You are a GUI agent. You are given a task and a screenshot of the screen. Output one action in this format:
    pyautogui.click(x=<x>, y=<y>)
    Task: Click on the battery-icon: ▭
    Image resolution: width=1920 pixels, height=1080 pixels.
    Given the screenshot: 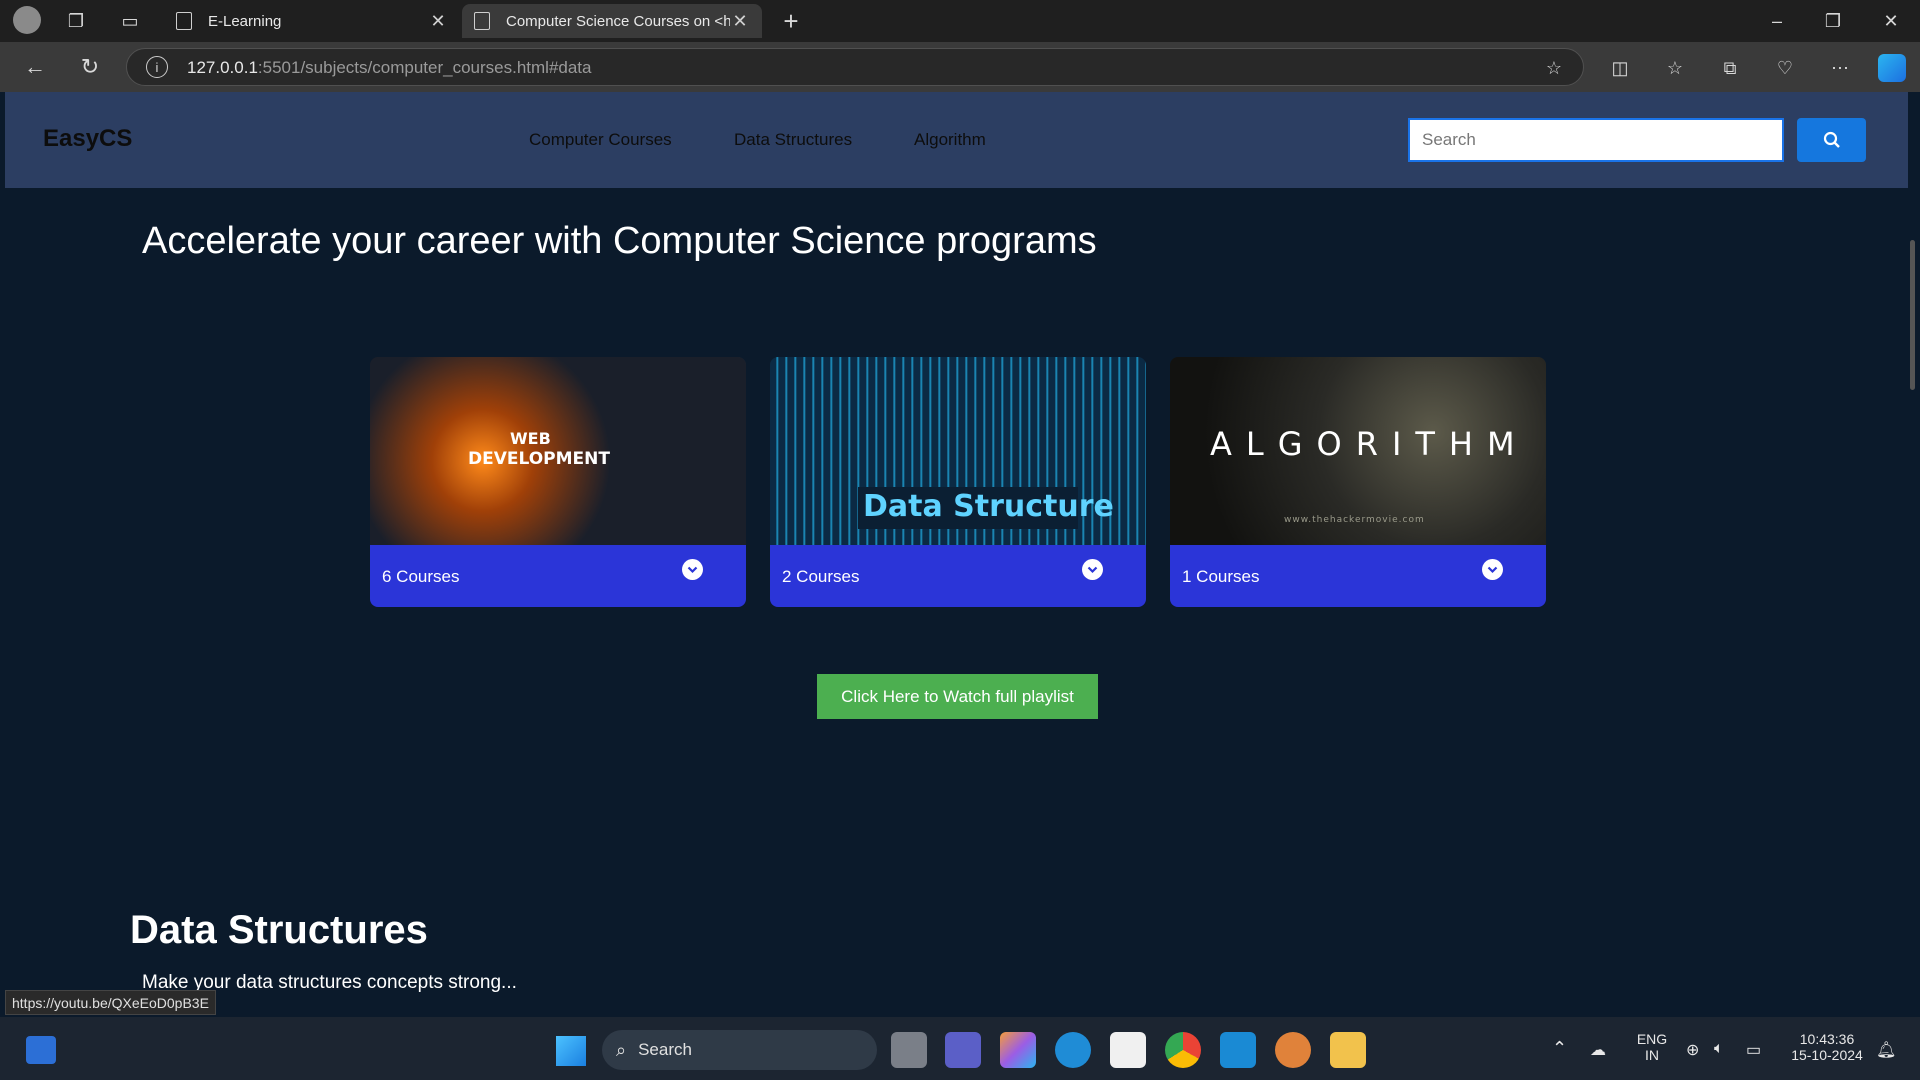 What is the action you would take?
    pyautogui.click(x=1753, y=1050)
    